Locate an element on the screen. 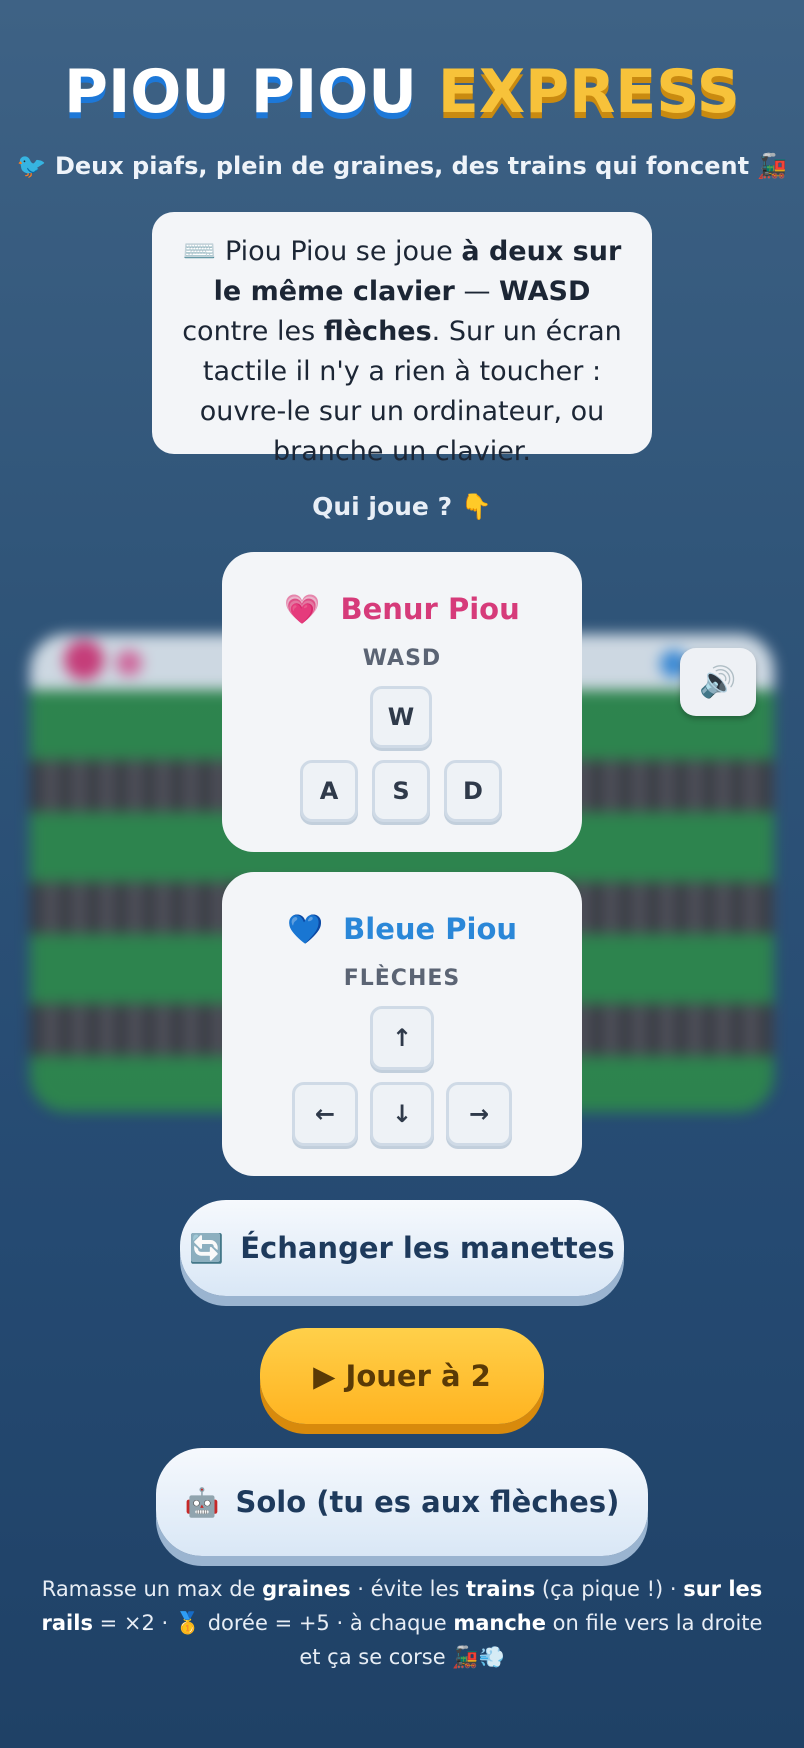  play-label: ▶ Jouer à 2 is located at coordinates (402, 1376).